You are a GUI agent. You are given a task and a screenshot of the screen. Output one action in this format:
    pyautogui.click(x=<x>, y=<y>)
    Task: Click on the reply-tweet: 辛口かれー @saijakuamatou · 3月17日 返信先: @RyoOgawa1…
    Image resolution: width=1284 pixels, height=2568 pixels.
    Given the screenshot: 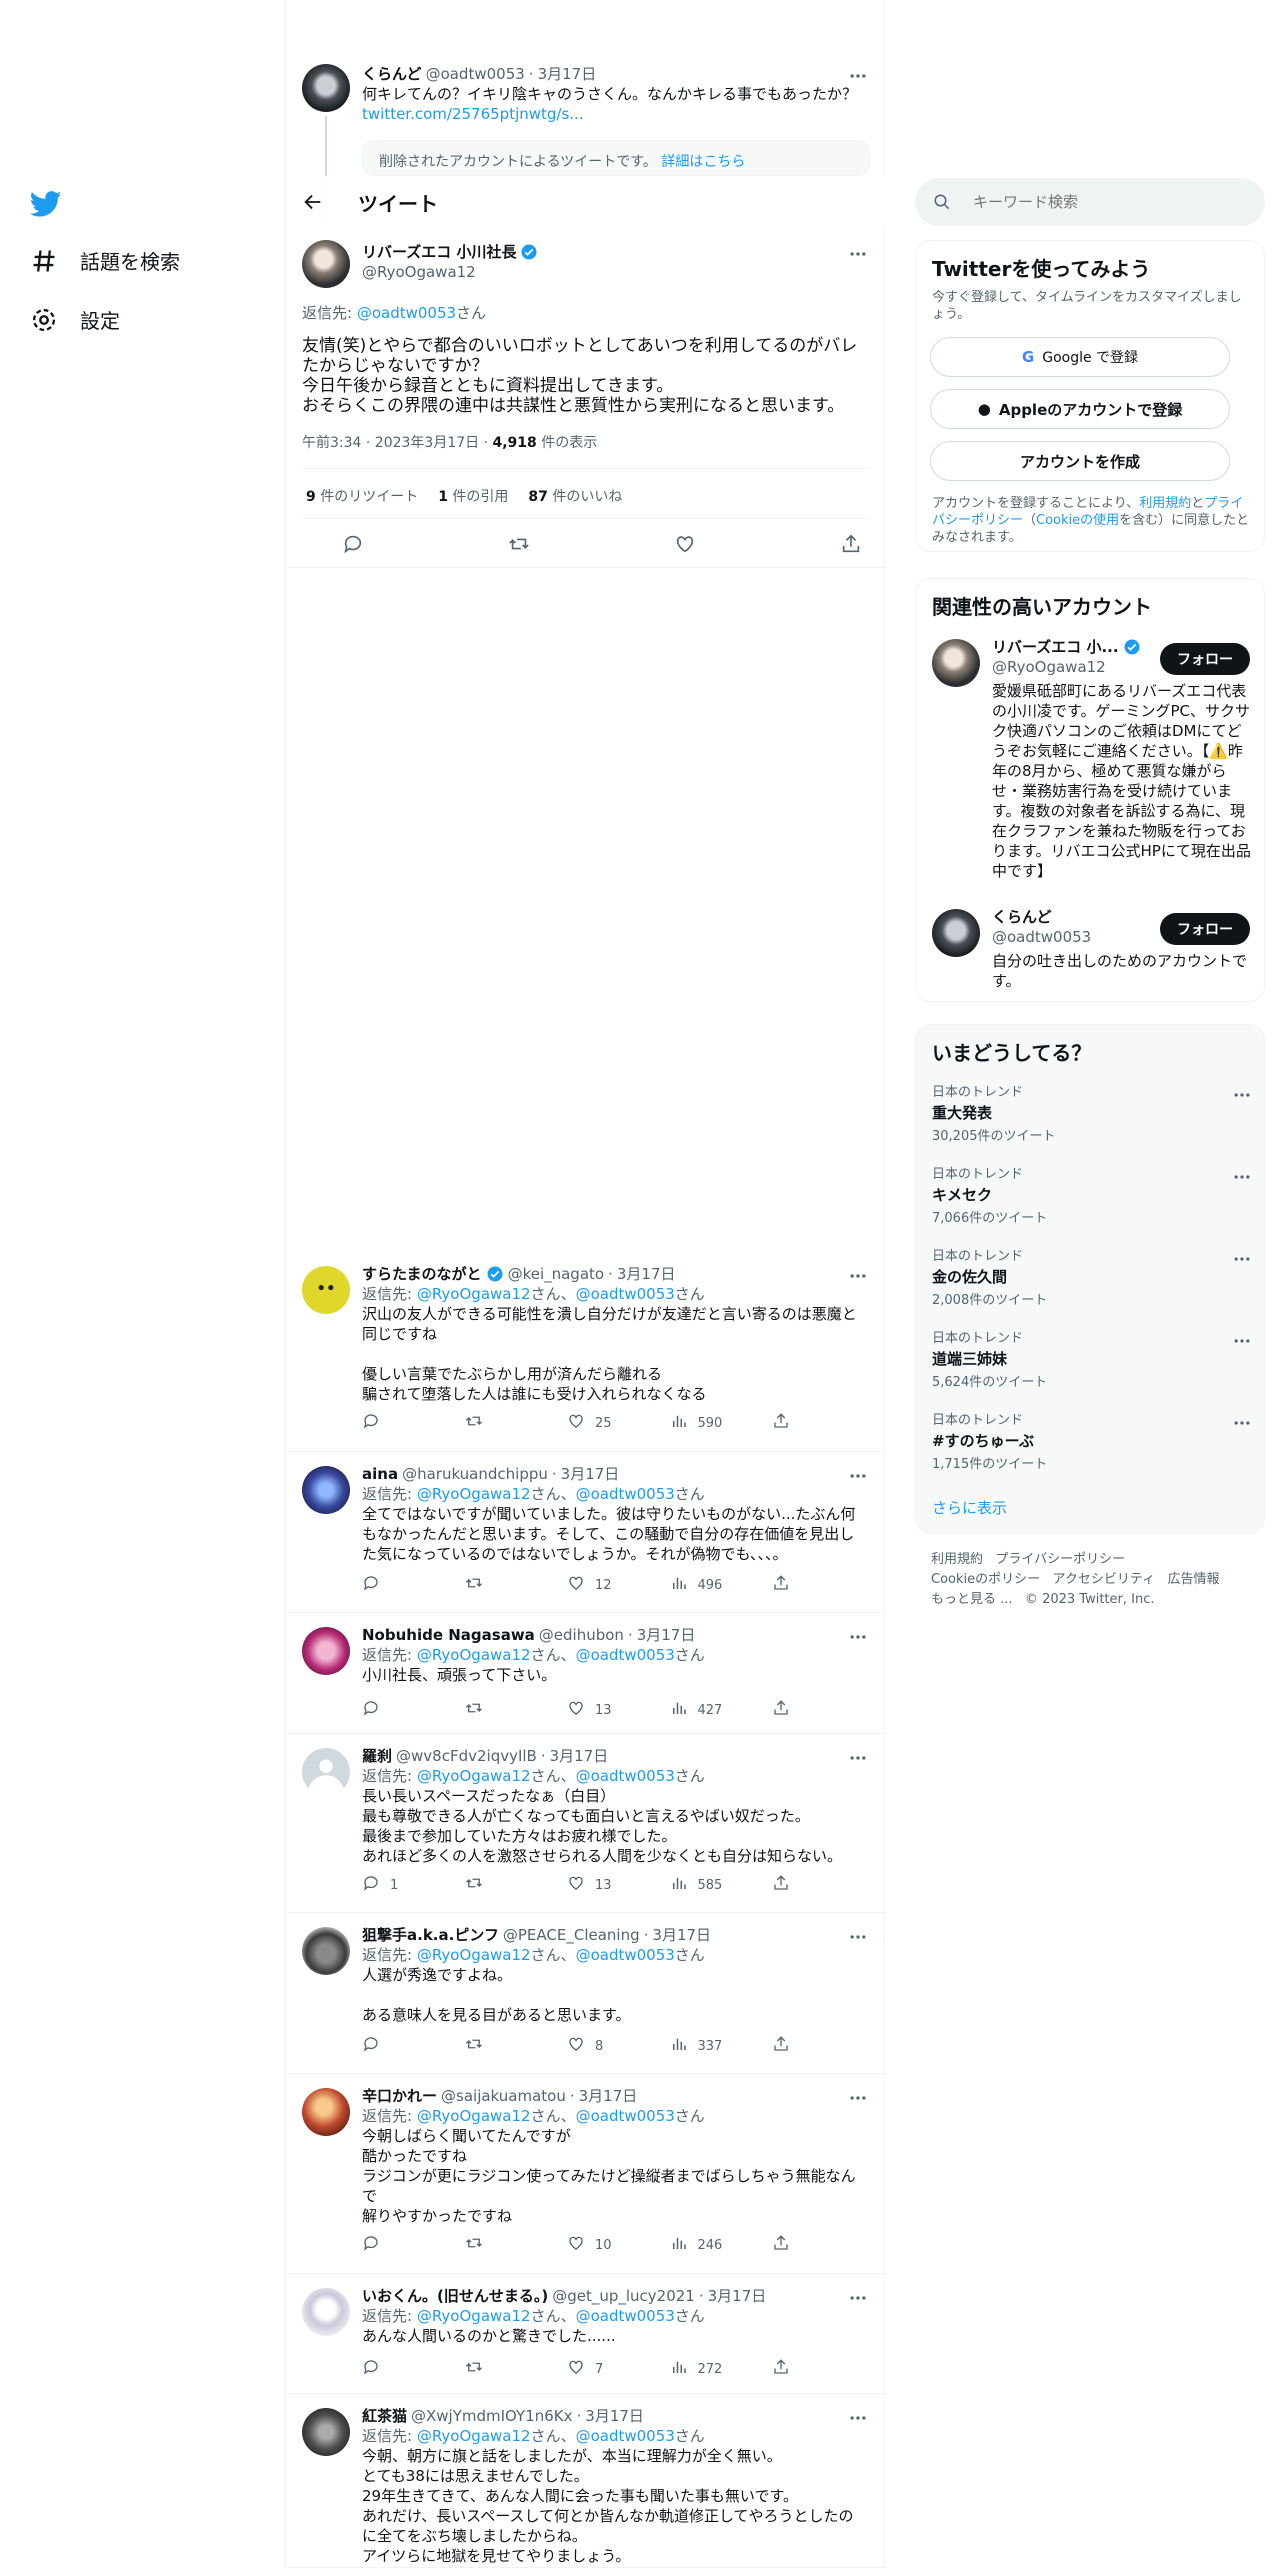 What is the action you would take?
    pyautogui.click(x=586, y=2174)
    